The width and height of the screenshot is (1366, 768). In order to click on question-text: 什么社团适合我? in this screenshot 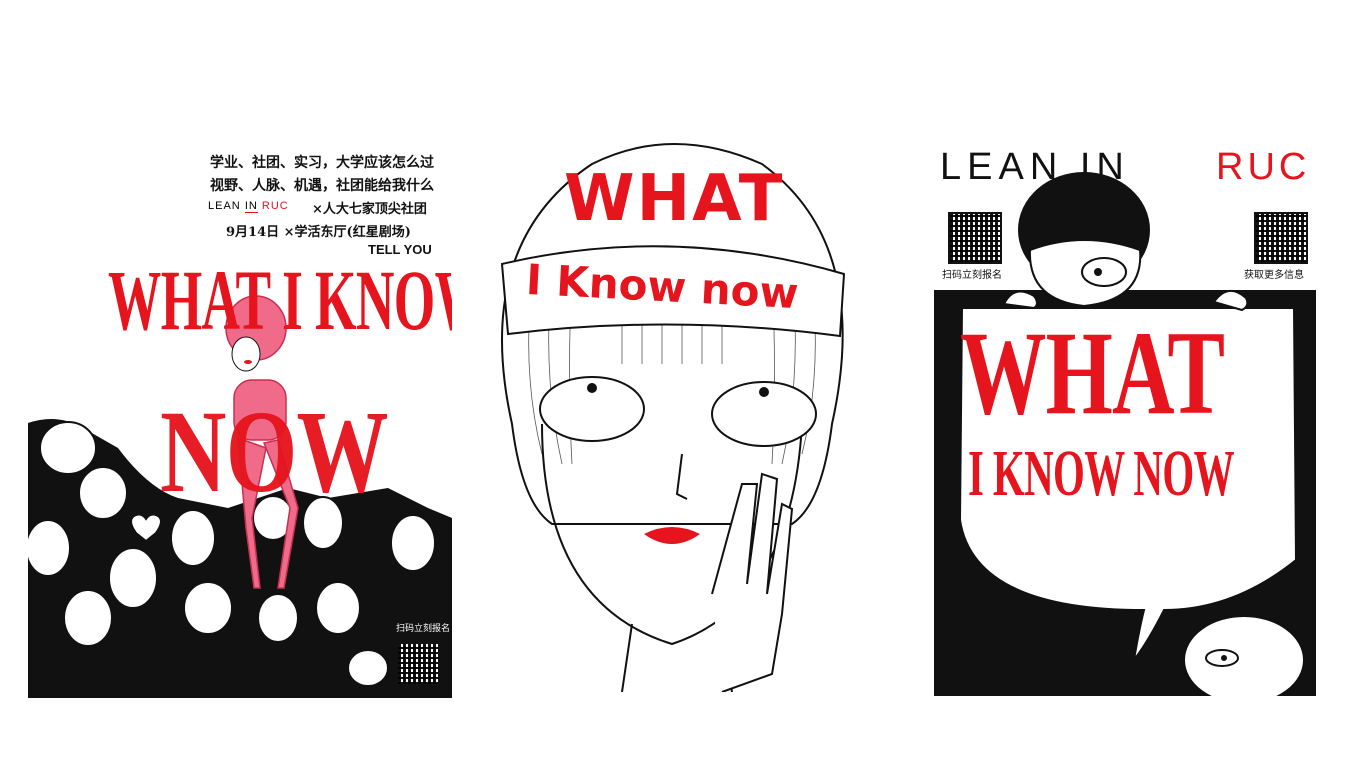, I will do `click(1044, 666)`.